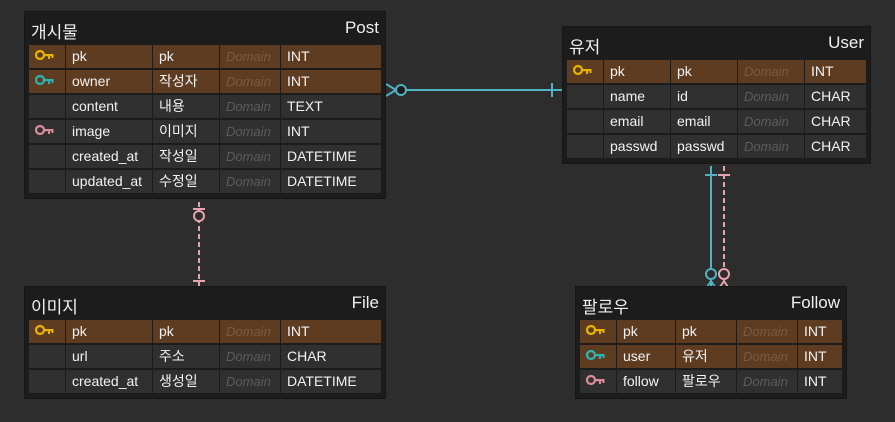 This screenshot has width=895, height=422. What do you see at coordinates (186, 381) in the screenshot?
I see `column-logical-name: 생성일` at bounding box center [186, 381].